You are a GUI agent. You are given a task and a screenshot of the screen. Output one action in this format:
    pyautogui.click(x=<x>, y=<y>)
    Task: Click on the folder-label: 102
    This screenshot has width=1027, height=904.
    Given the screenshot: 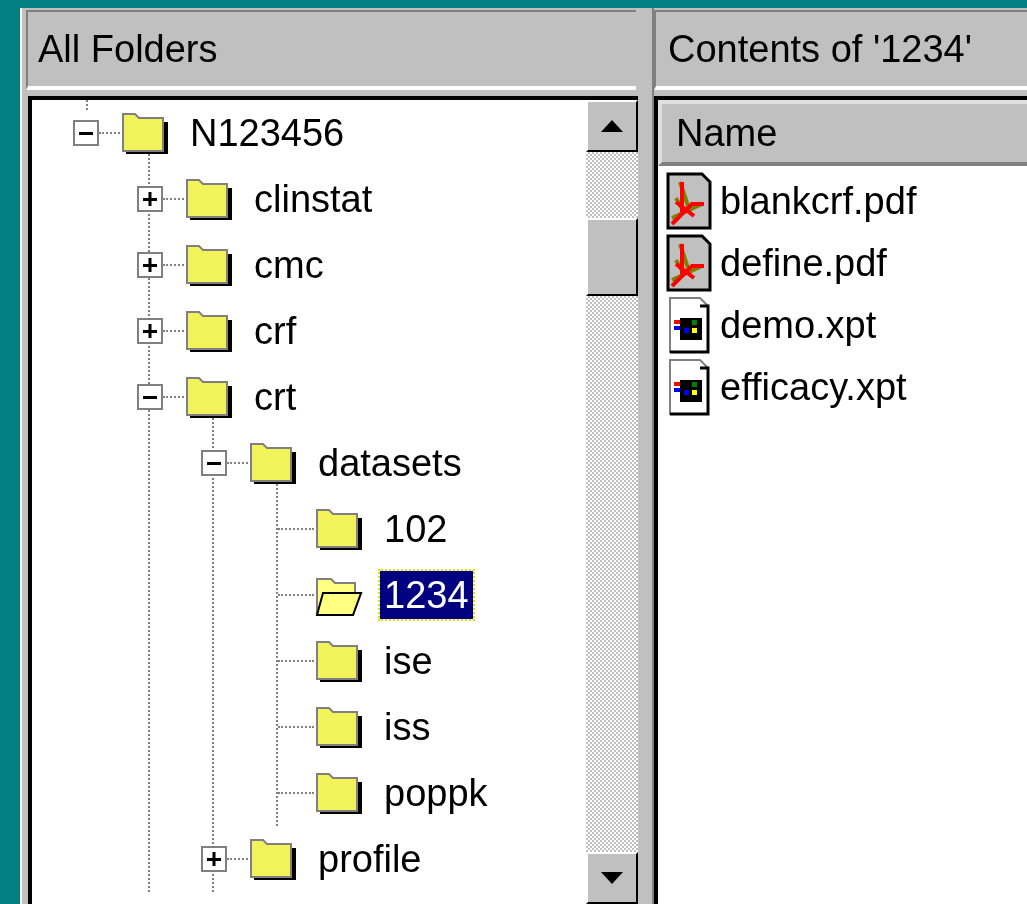 What is the action you would take?
    pyautogui.click(x=416, y=529)
    